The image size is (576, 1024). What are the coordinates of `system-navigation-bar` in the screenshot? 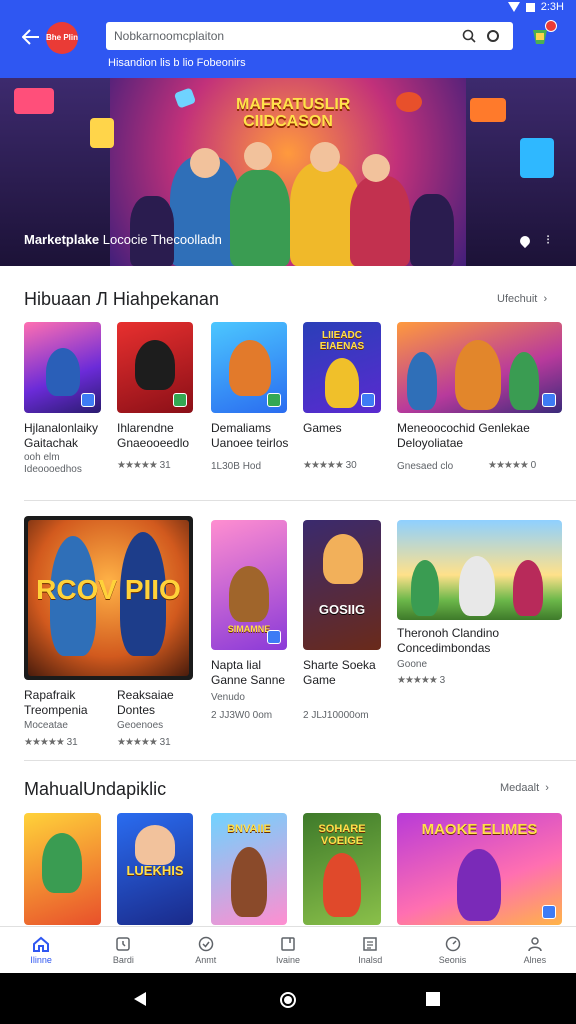 It's located at (288, 998).